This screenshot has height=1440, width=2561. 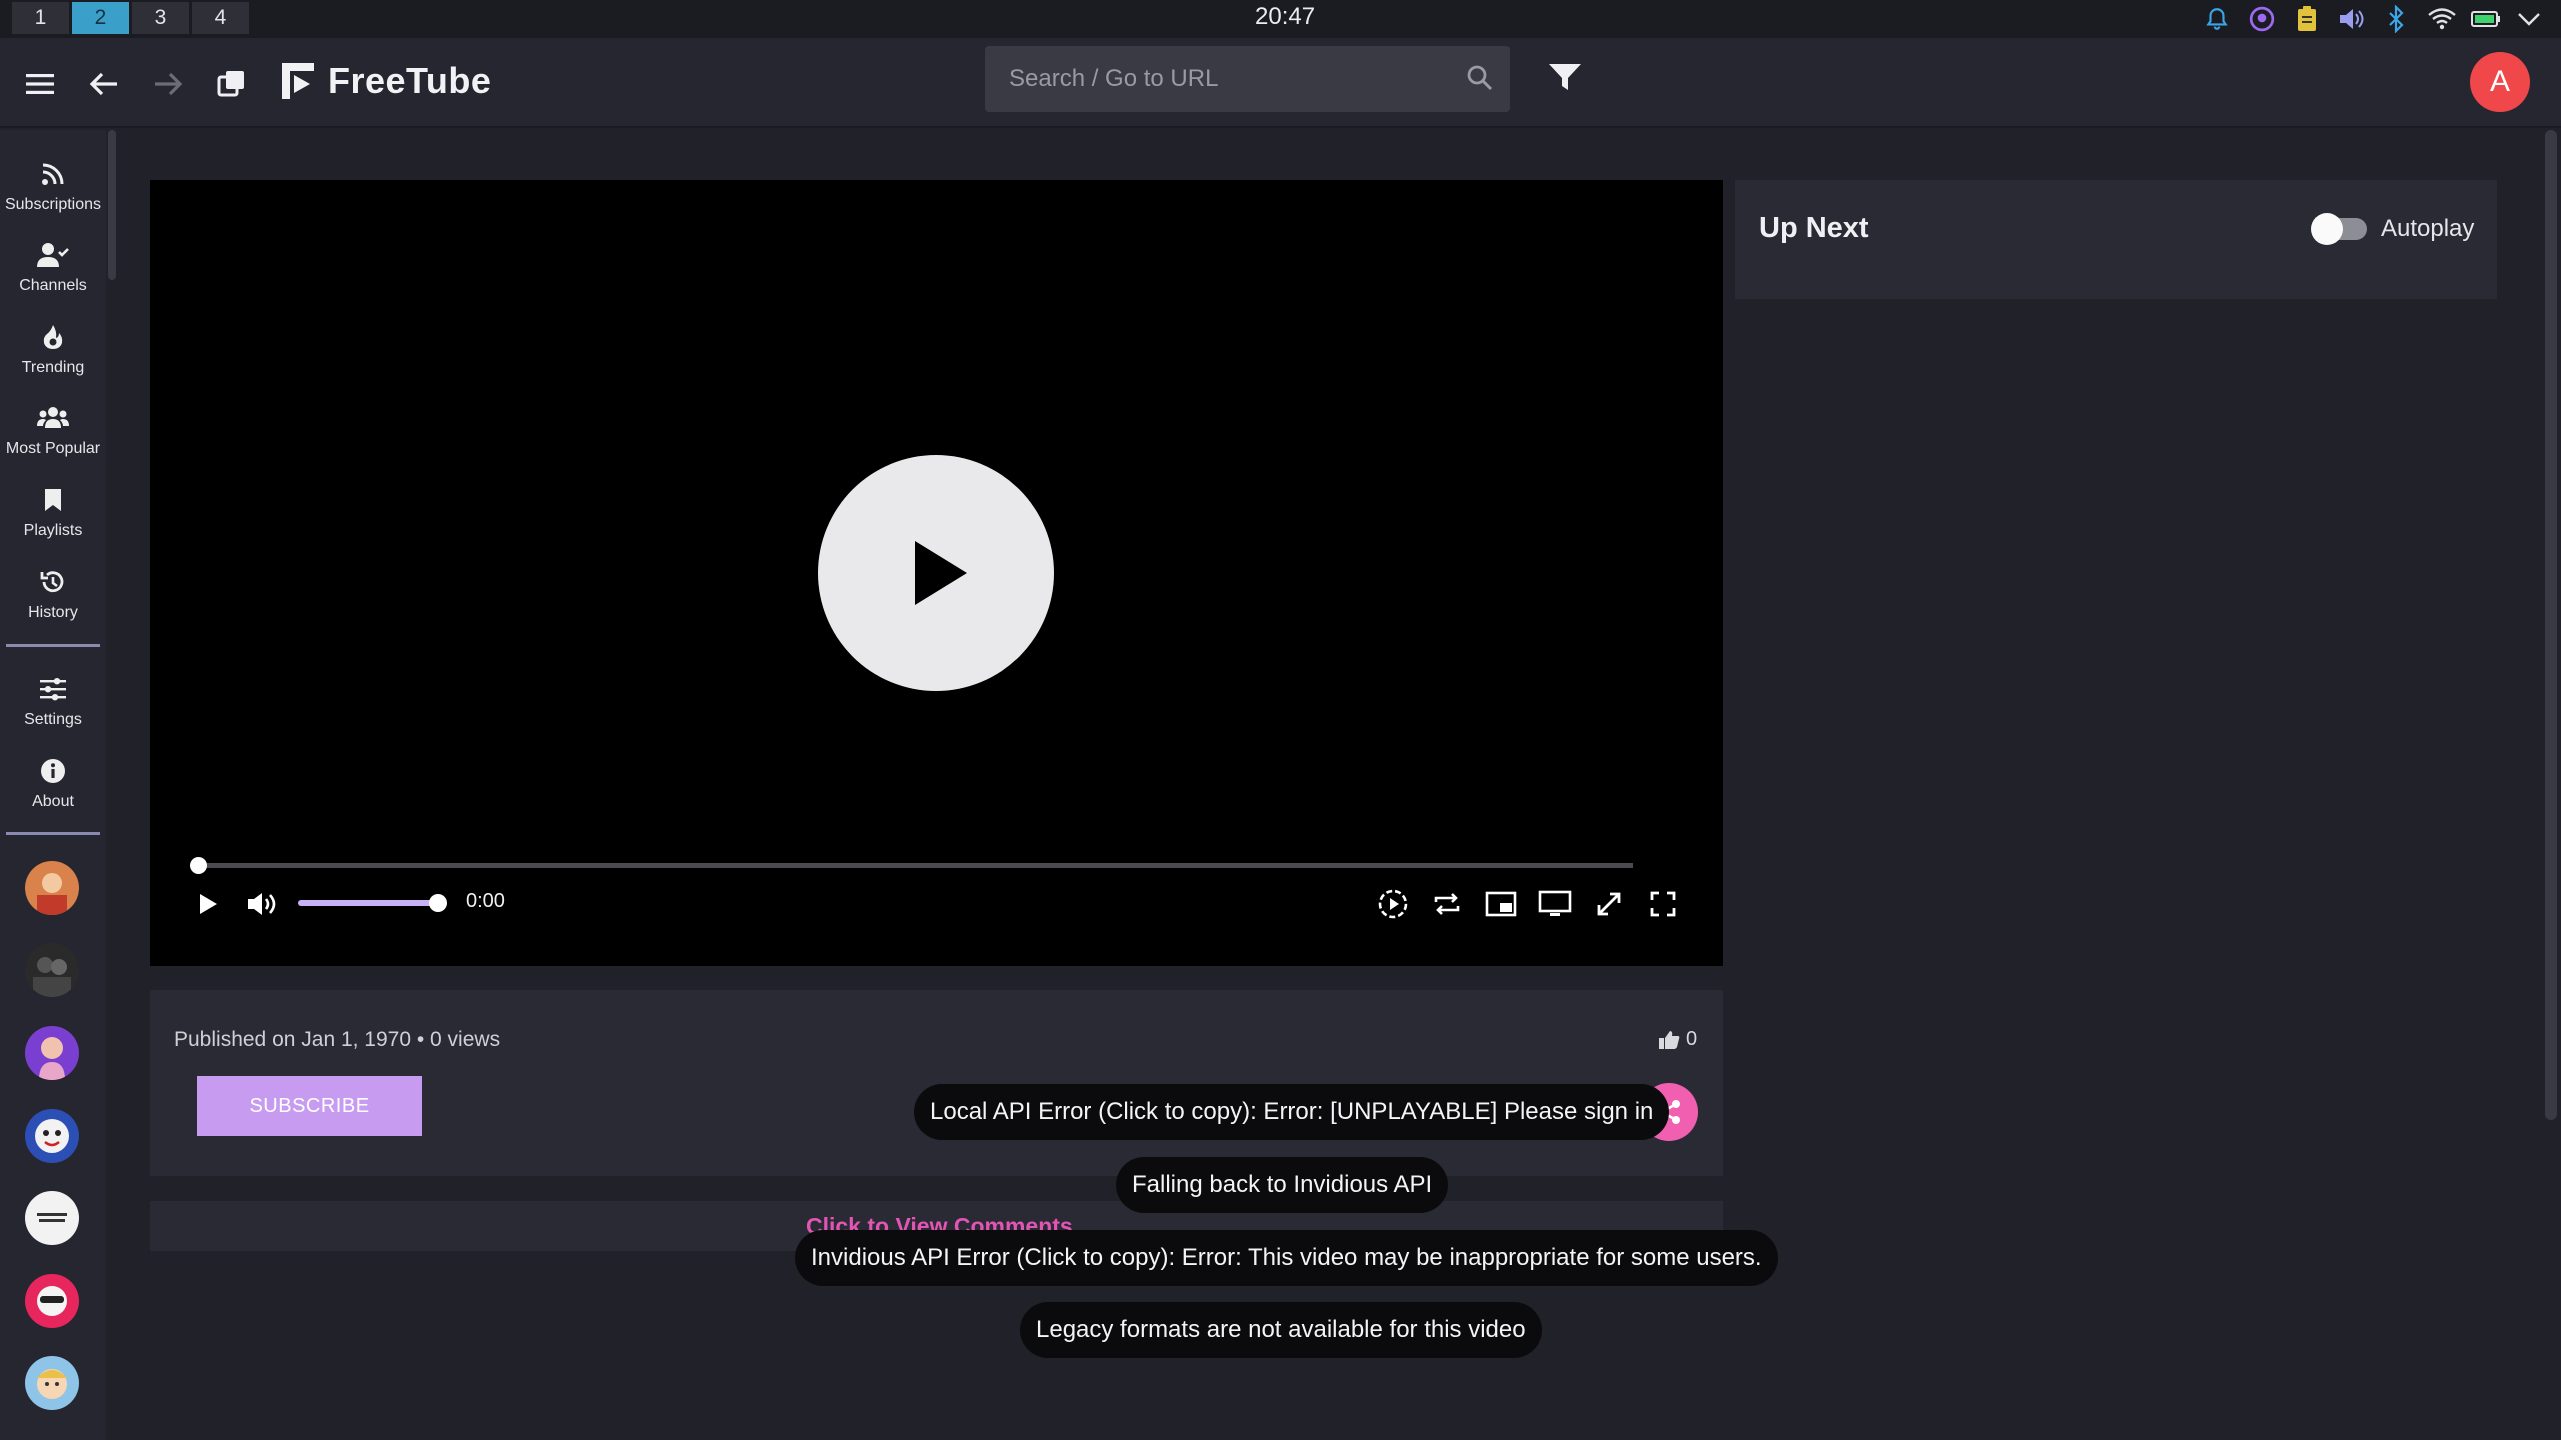 I want to click on toast-fallback-invidious: Falling back to Invidious API, so click(x=1282, y=1185).